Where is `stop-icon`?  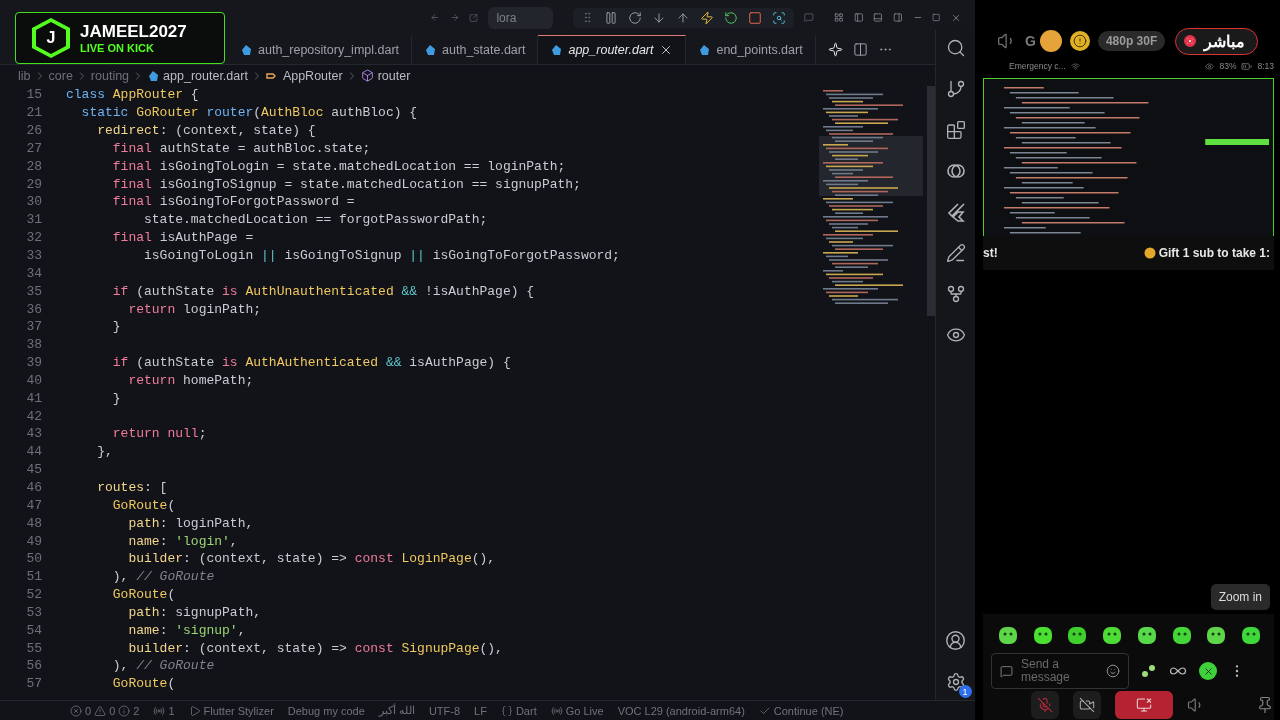
stop-icon is located at coordinates (755, 17).